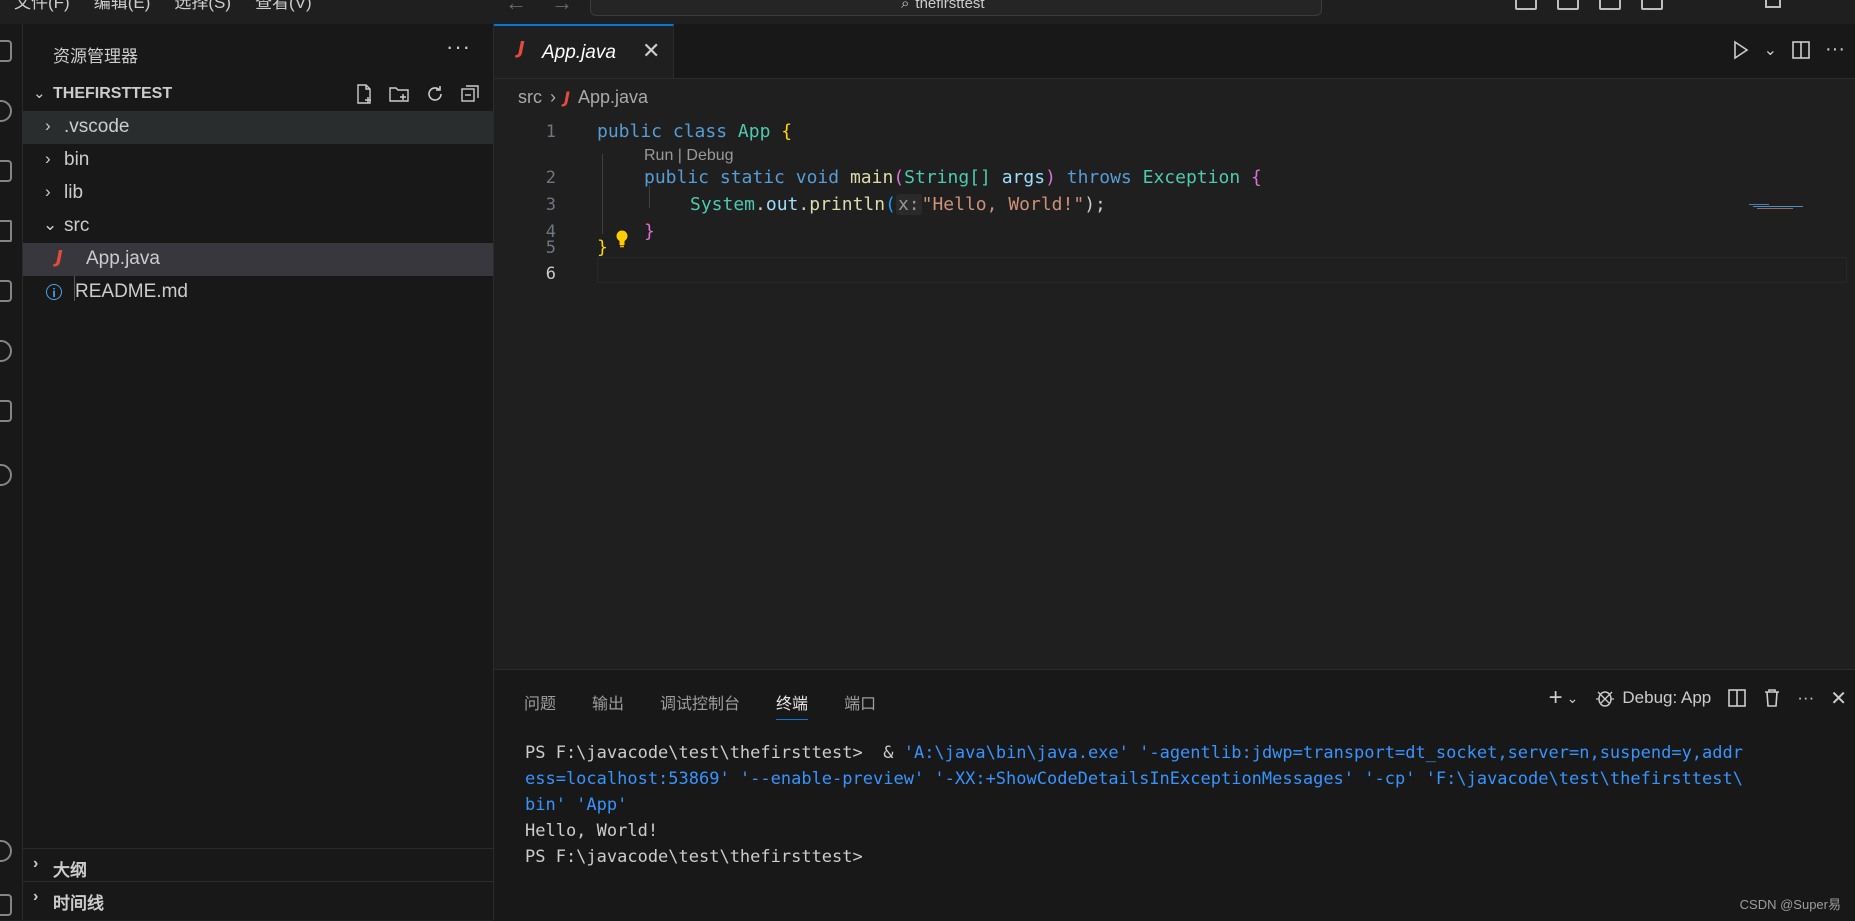 The width and height of the screenshot is (1855, 921). I want to click on new-terminal-icon: +, so click(1556, 698).